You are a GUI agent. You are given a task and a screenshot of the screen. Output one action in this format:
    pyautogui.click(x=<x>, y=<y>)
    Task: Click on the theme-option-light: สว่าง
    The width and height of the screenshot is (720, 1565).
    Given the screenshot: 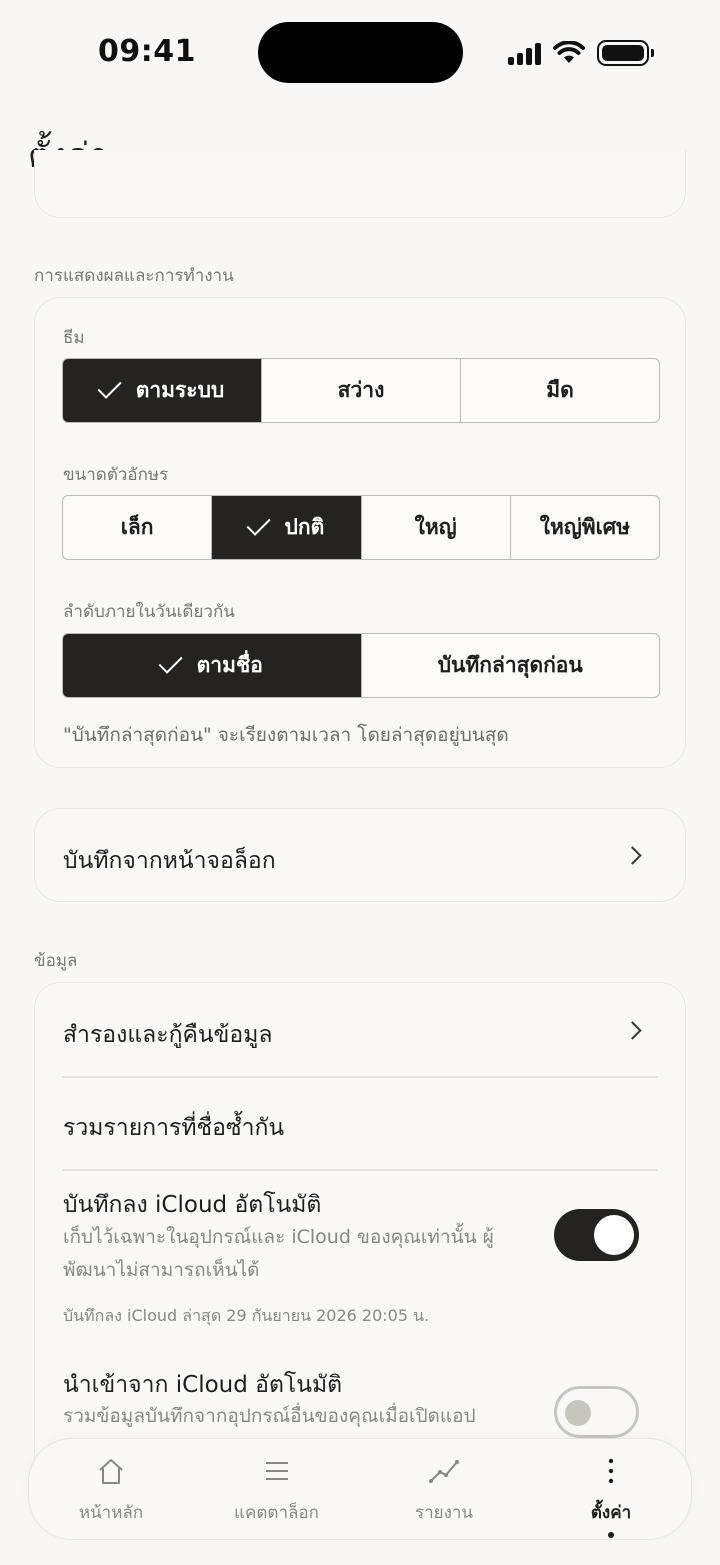 What is the action you would take?
    pyautogui.click(x=360, y=390)
    